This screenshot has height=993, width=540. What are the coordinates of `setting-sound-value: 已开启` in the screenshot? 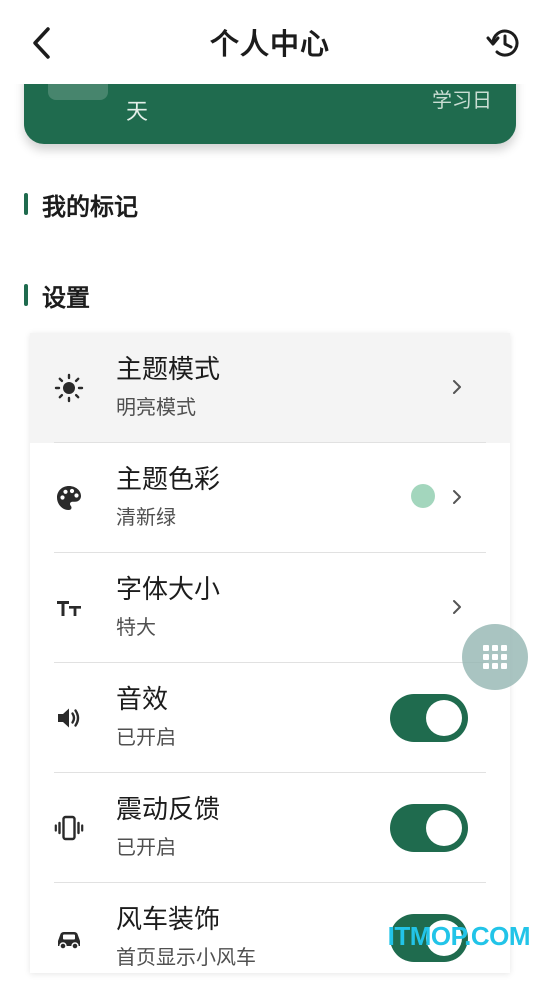 It's located at (146, 737).